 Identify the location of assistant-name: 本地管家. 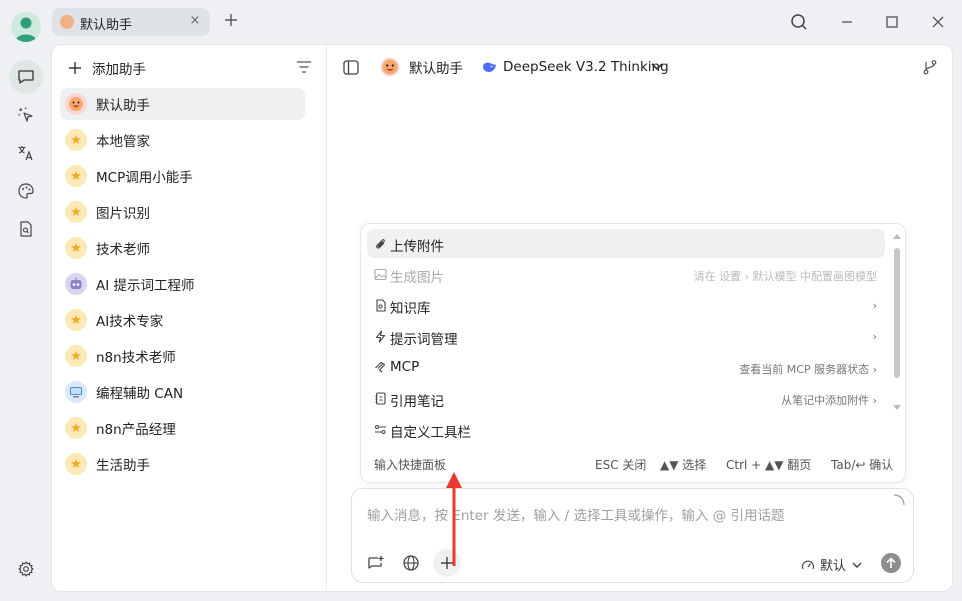
(123, 142).